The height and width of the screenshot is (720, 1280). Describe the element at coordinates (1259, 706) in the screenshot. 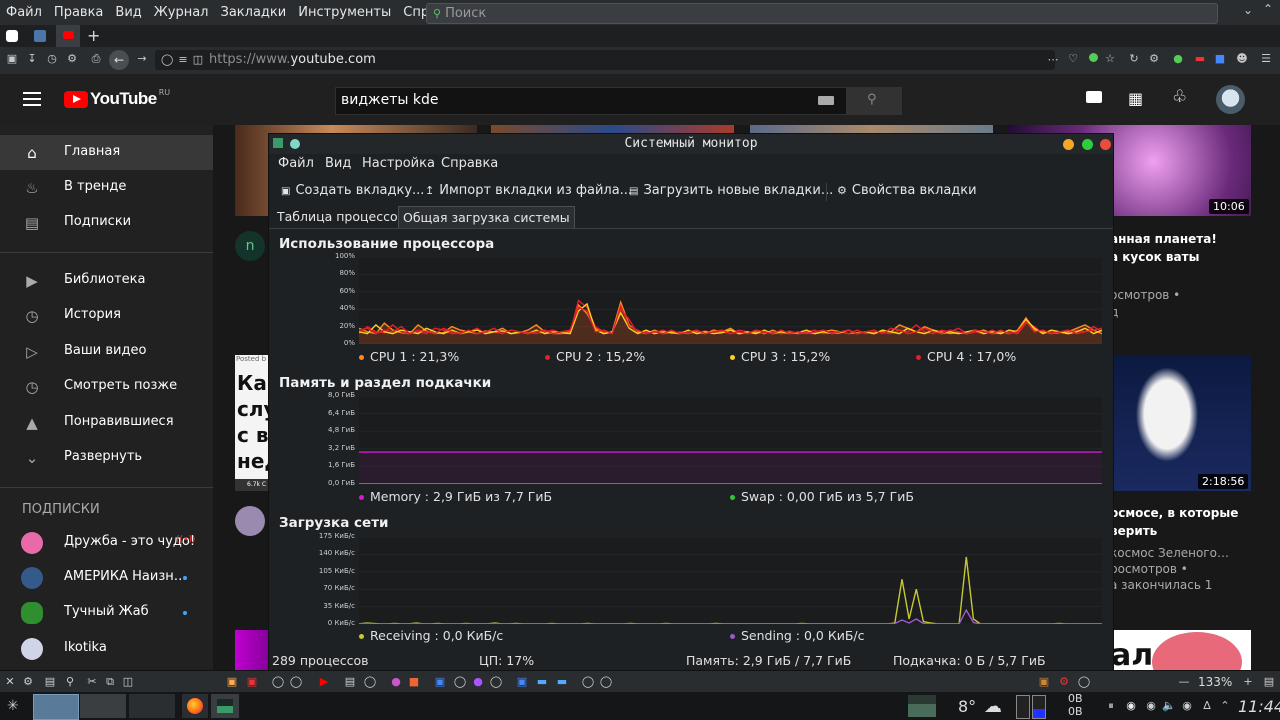

I see `clock: 11:44` at that location.